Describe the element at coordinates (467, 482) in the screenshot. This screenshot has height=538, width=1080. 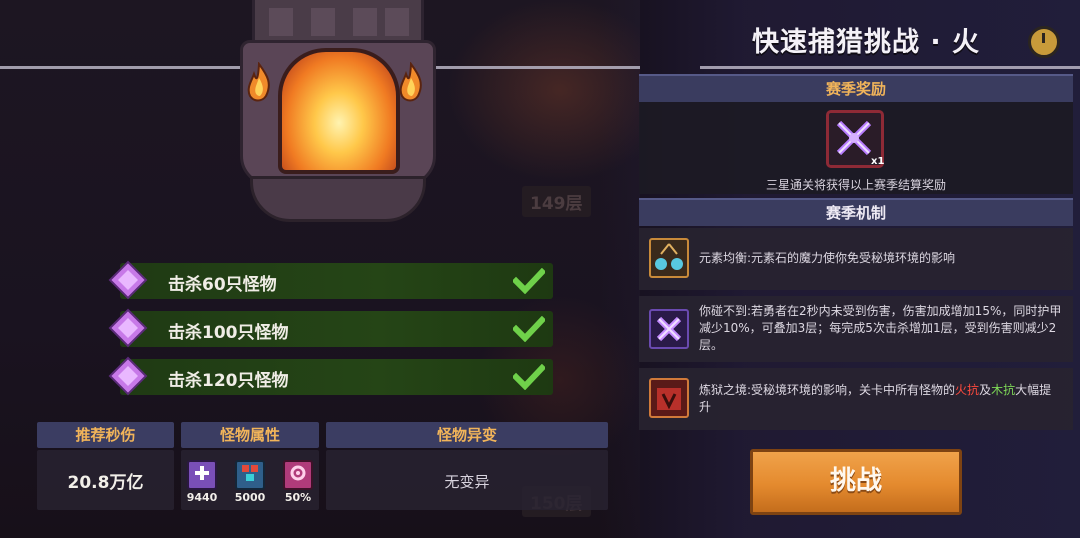
I see `monster-mutation-value: 无变异` at that location.